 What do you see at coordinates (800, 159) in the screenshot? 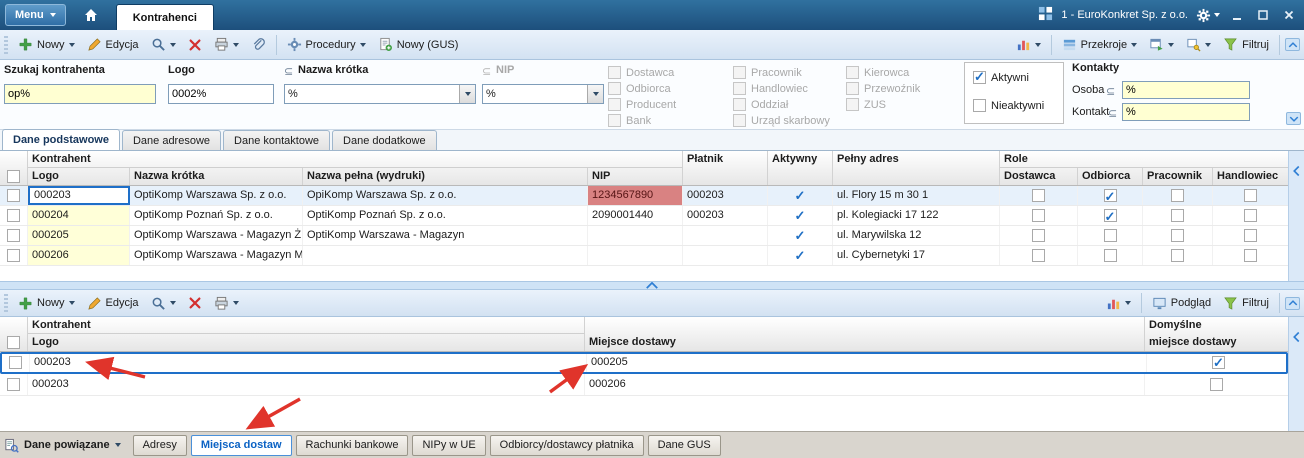
I see `column-header-aktywny: Aktywny` at bounding box center [800, 159].